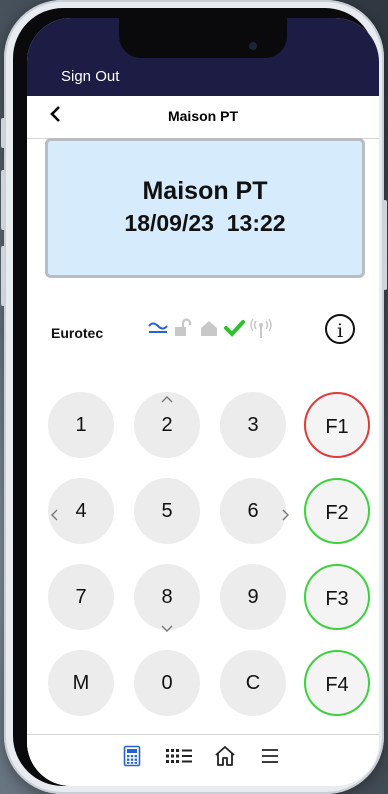 Image resolution: width=388 pixels, height=794 pixels. Describe the element at coordinates (54, 516) in the screenshot. I see `chevron-left-icon` at that location.